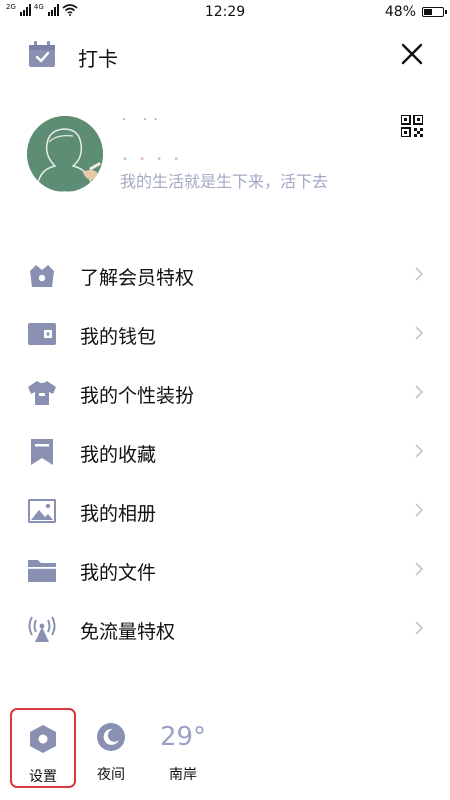 The width and height of the screenshot is (450, 800). What do you see at coordinates (42, 54) in the screenshot?
I see `calendar-check-icon` at bounding box center [42, 54].